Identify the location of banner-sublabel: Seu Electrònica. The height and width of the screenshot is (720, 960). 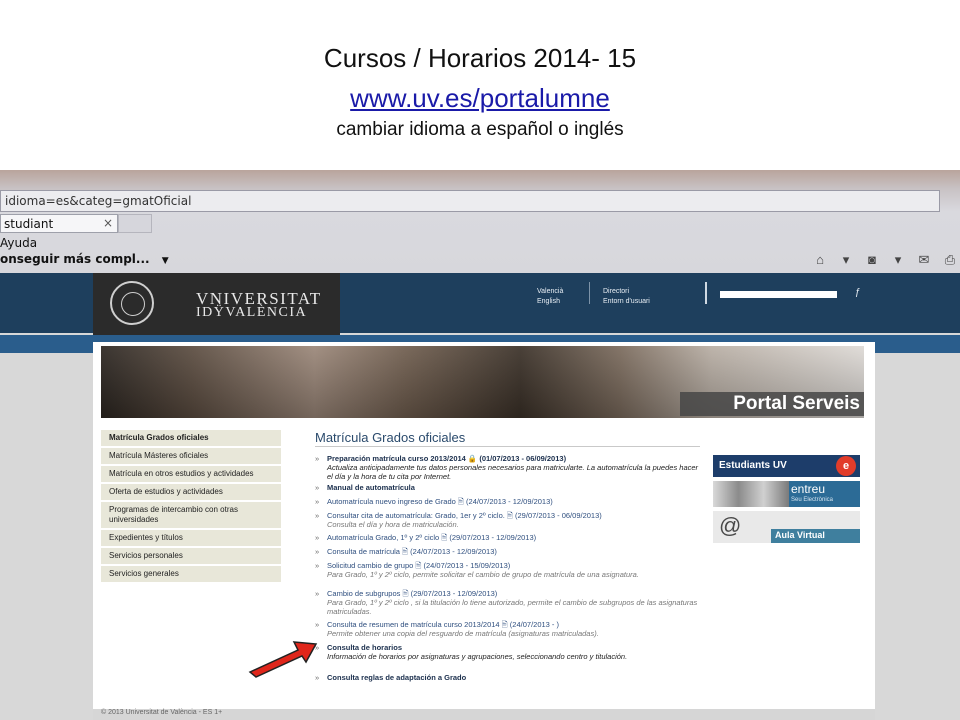
(812, 500).